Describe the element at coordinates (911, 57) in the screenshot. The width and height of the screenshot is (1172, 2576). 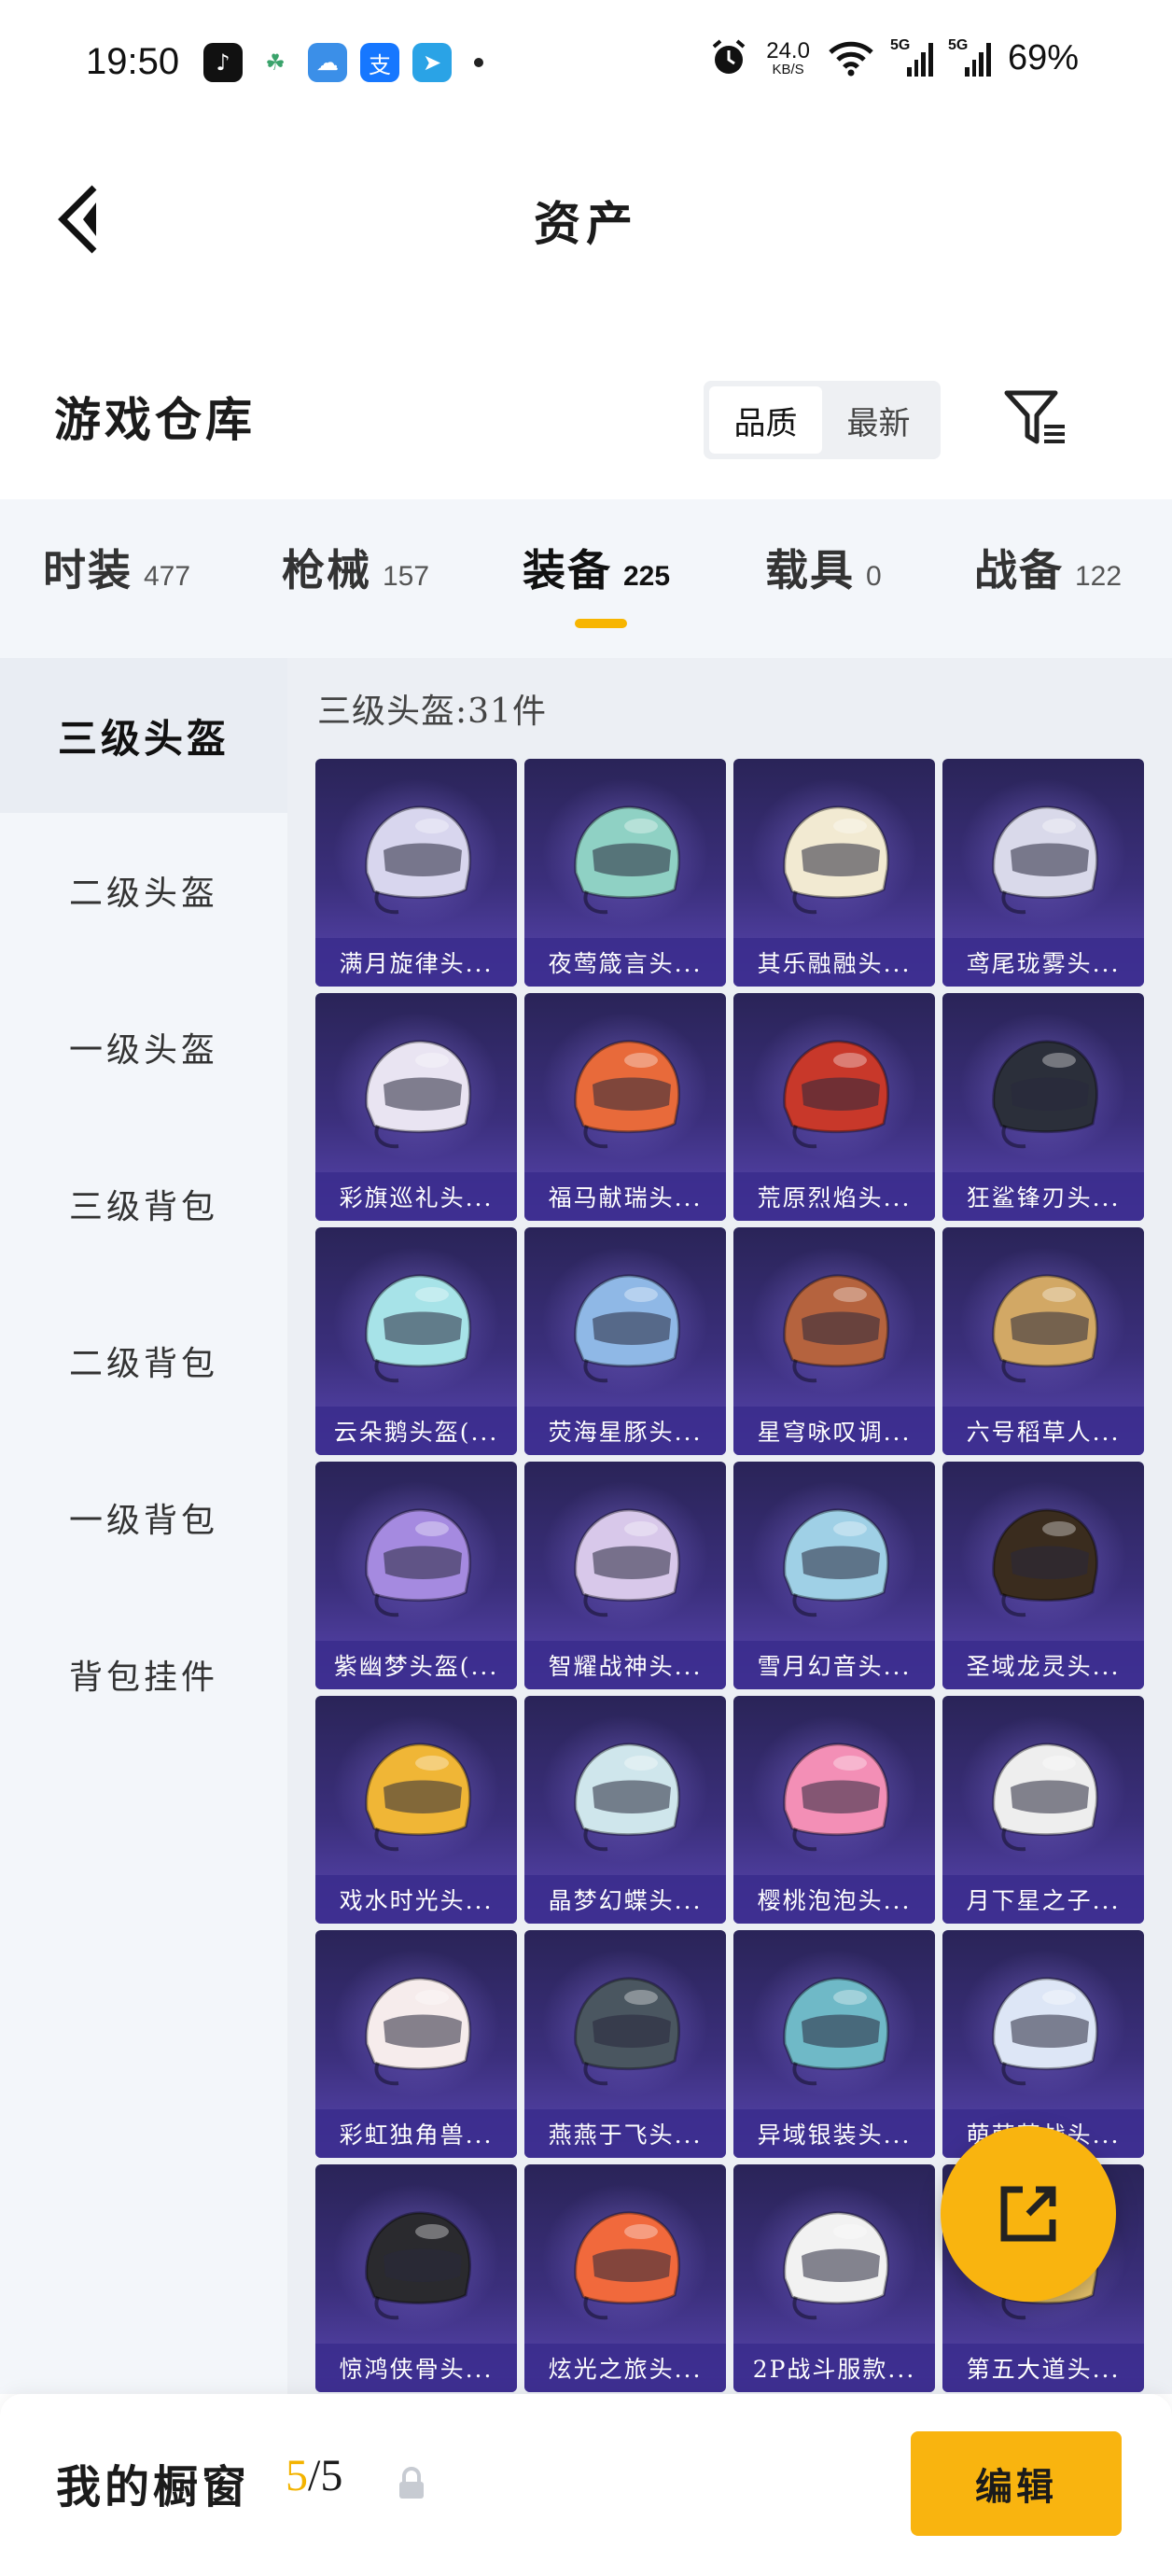
I see `signal-icon-1: 5G` at that location.